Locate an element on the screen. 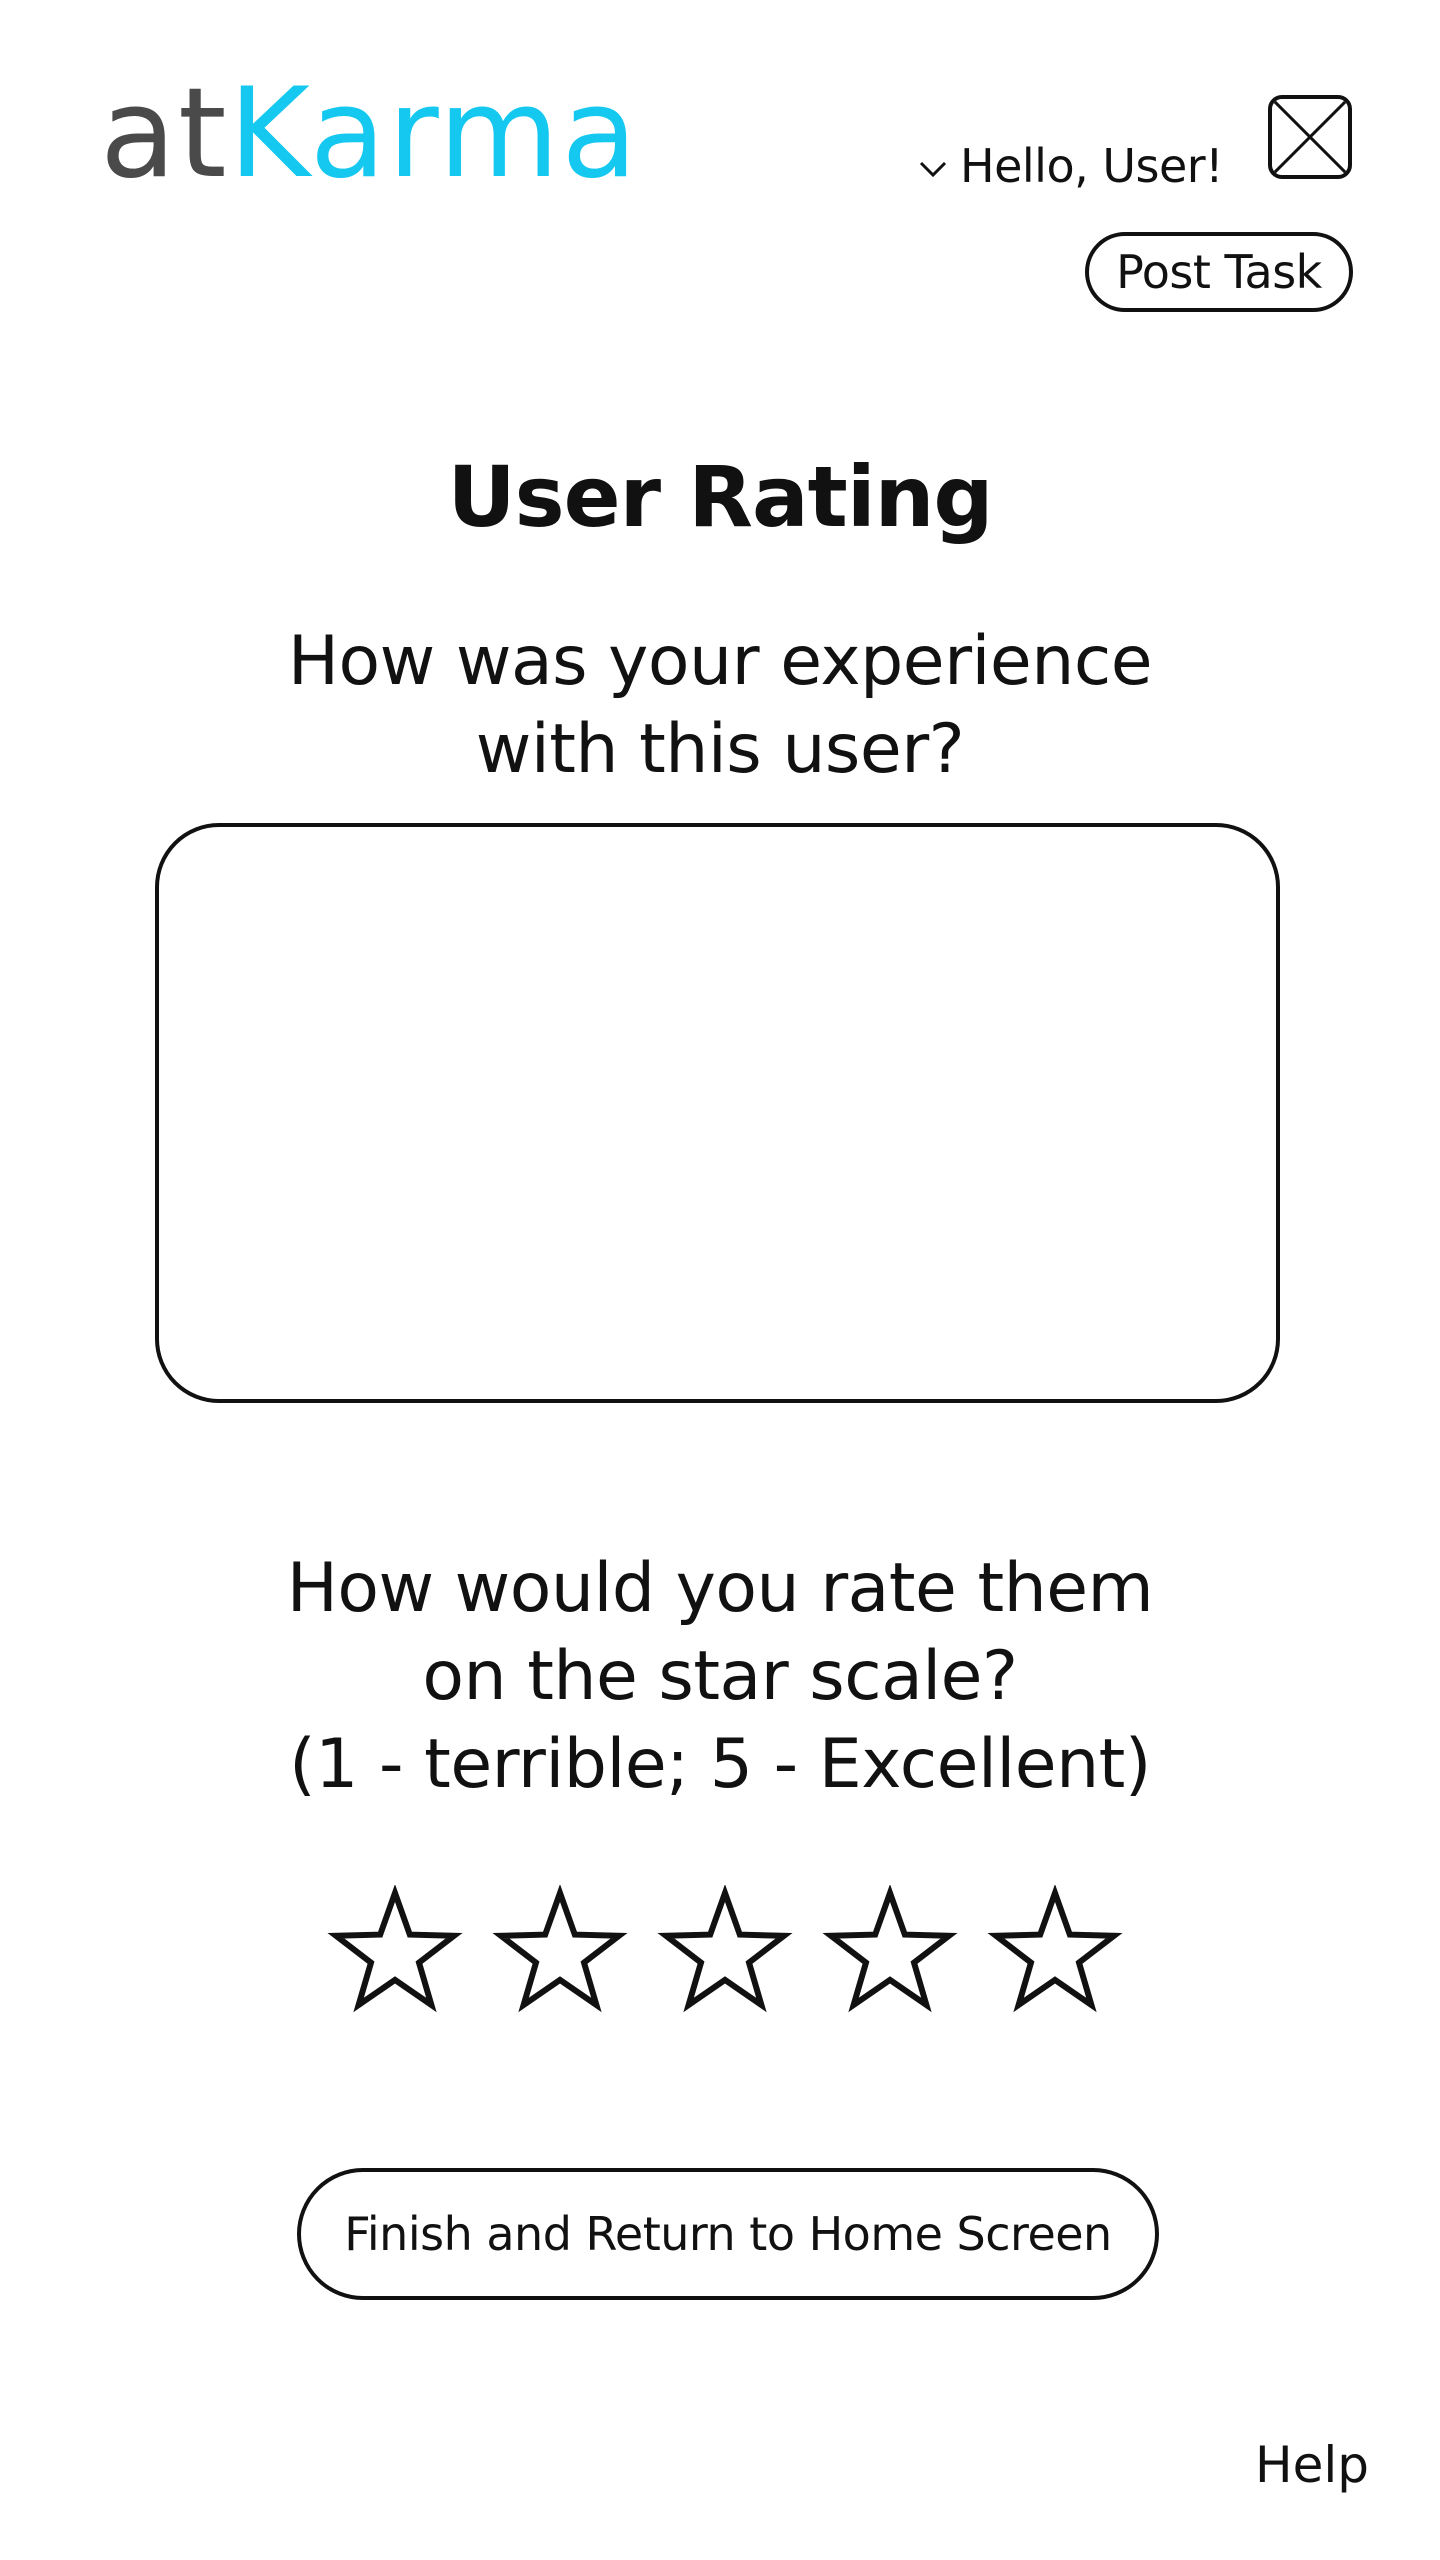  star-1-button is located at coordinates (395, 1955).